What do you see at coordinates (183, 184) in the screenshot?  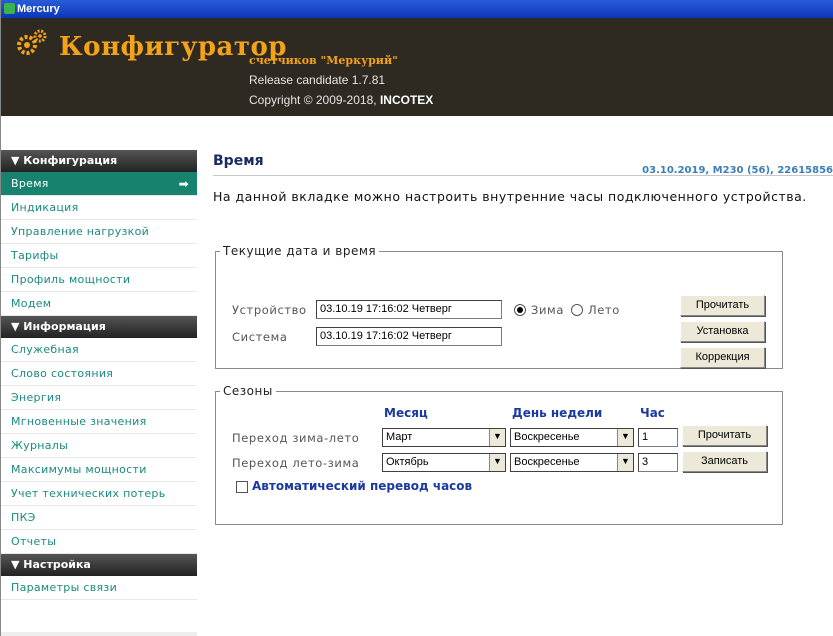 I see `arrow-right-icon: ➡` at bounding box center [183, 184].